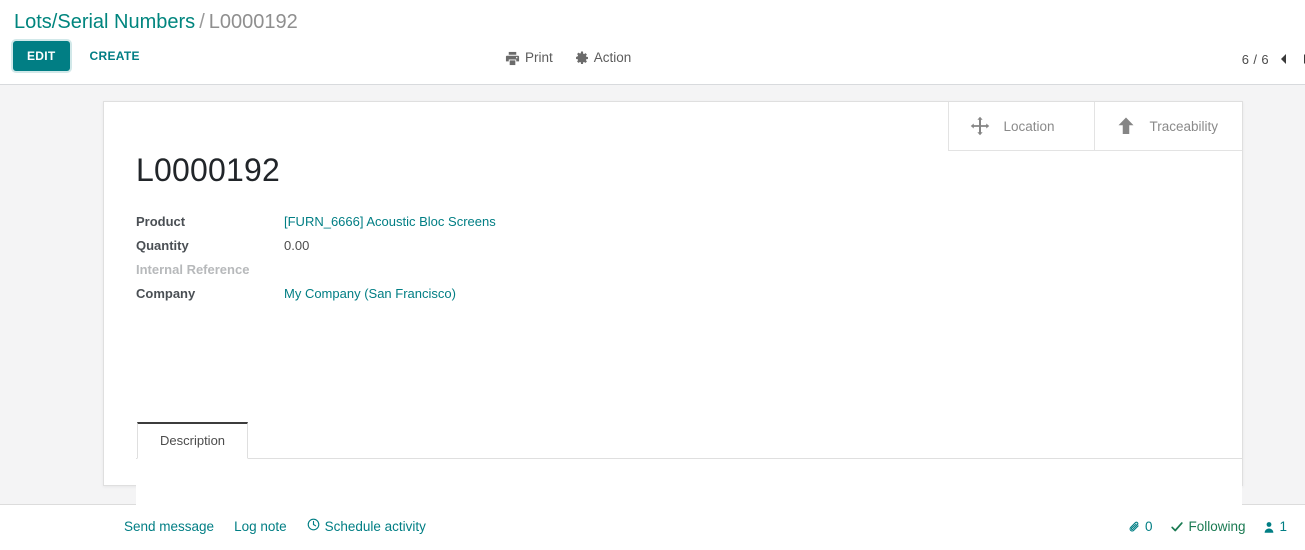 The height and width of the screenshot is (550, 1305). What do you see at coordinates (1292, 60) in the screenshot?
I see `pager-arrows` at bounding box center [1292, 60].